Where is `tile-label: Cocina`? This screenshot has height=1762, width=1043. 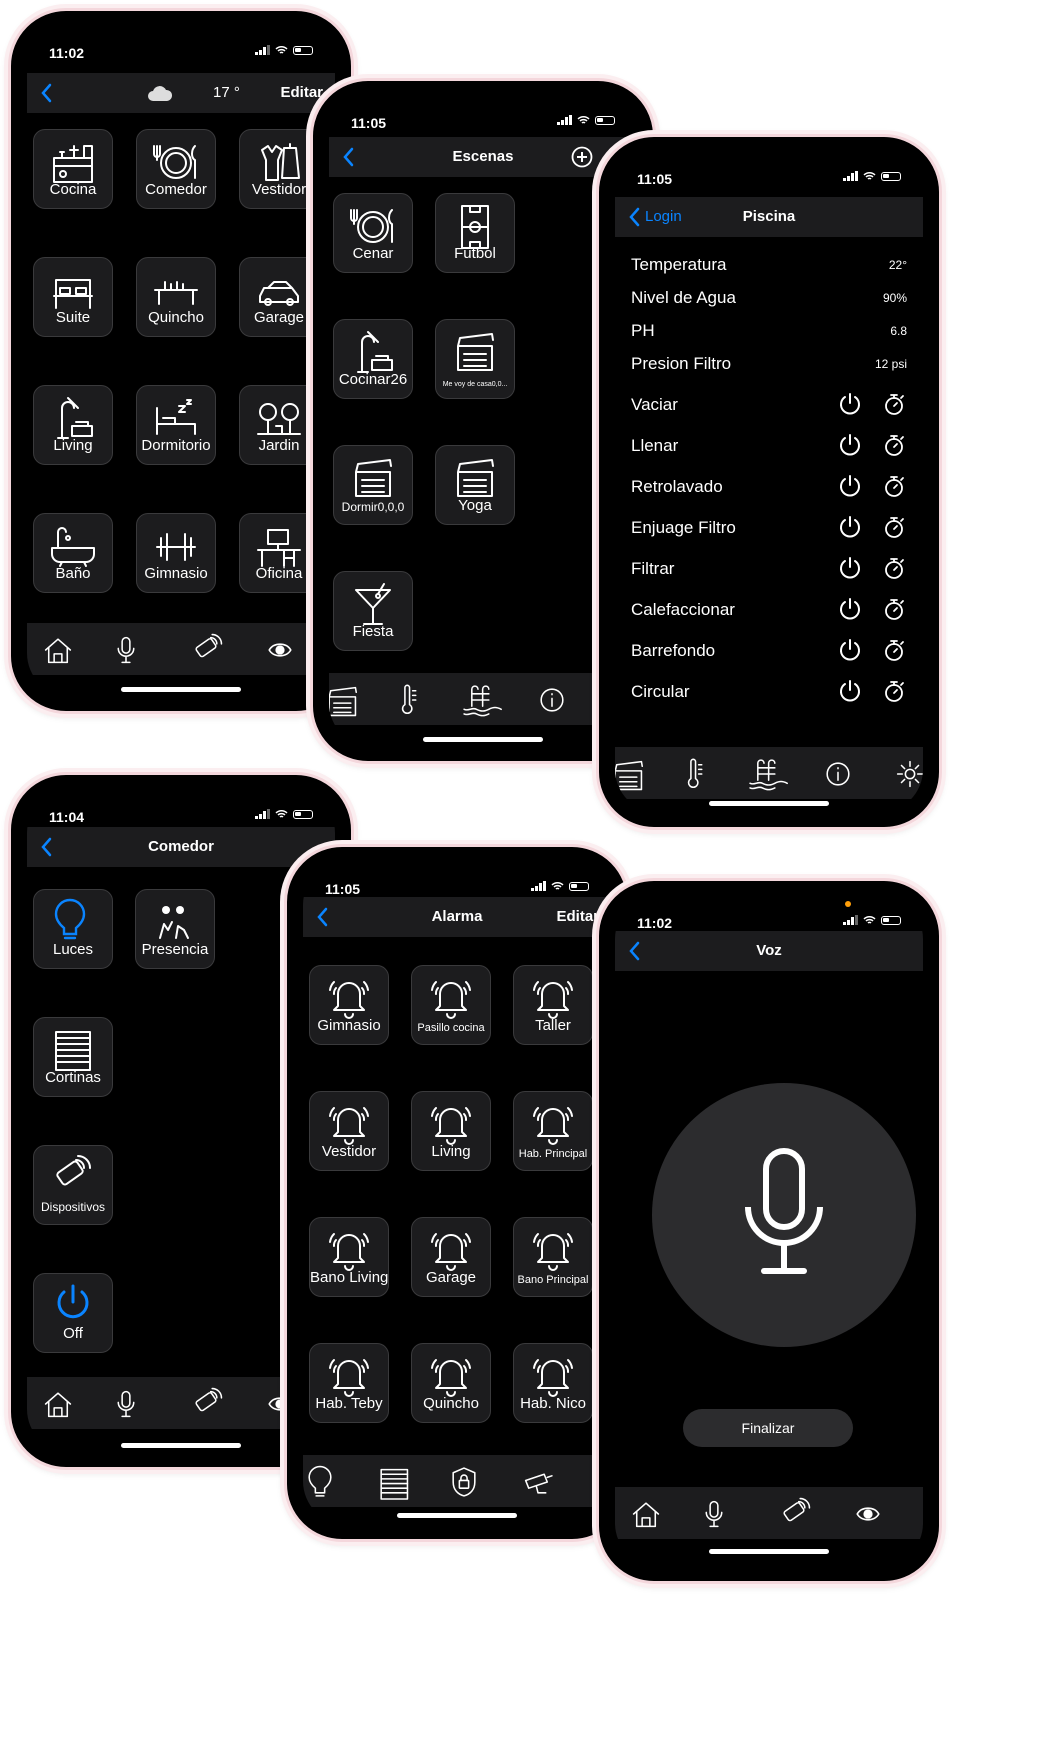
tile-label: Cocina is located at coordinates (73, 189).